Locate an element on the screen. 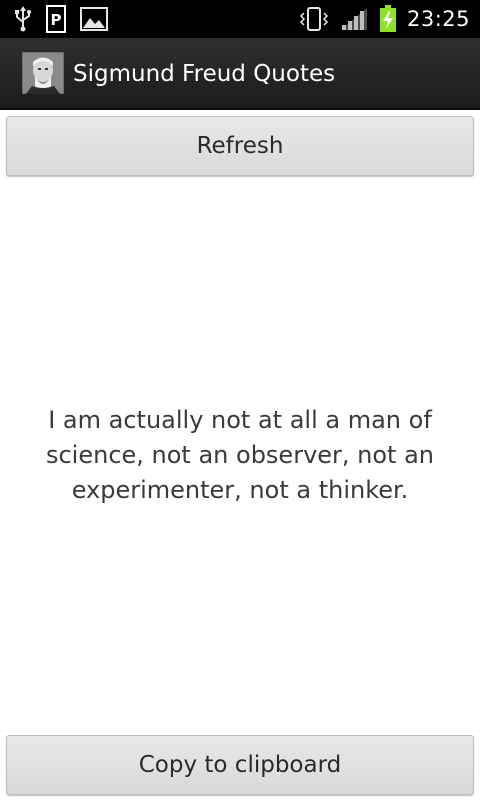 This screenshot has width=480, height=800. battery-charging-icon is located at coordinates (388, 19).